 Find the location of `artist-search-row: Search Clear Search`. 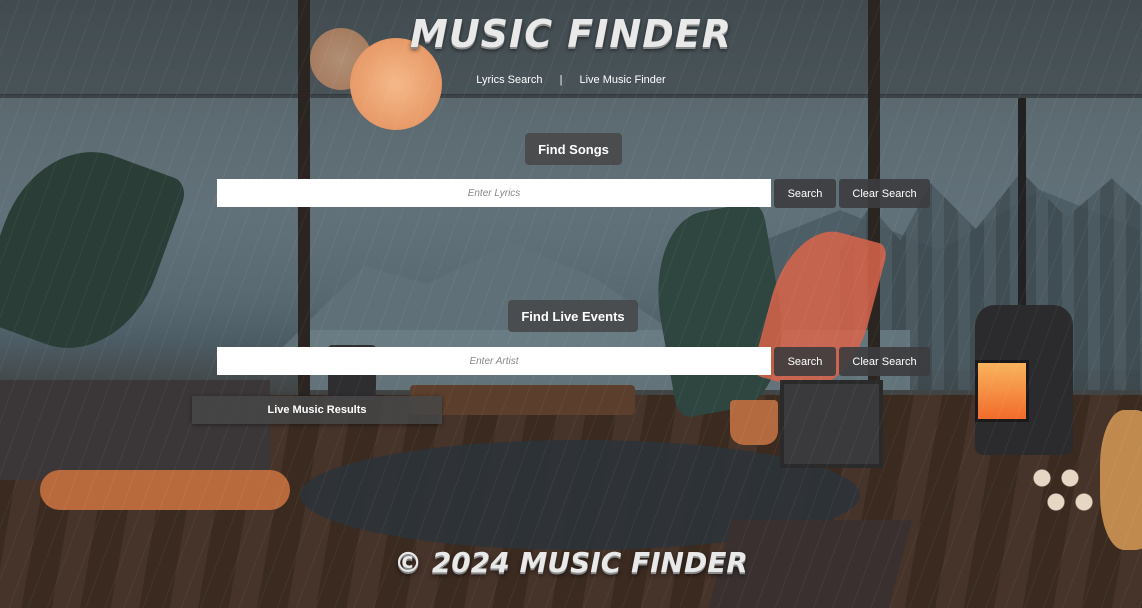

artist-search-row: Search Clear Search is located at coordinates (573, 361).